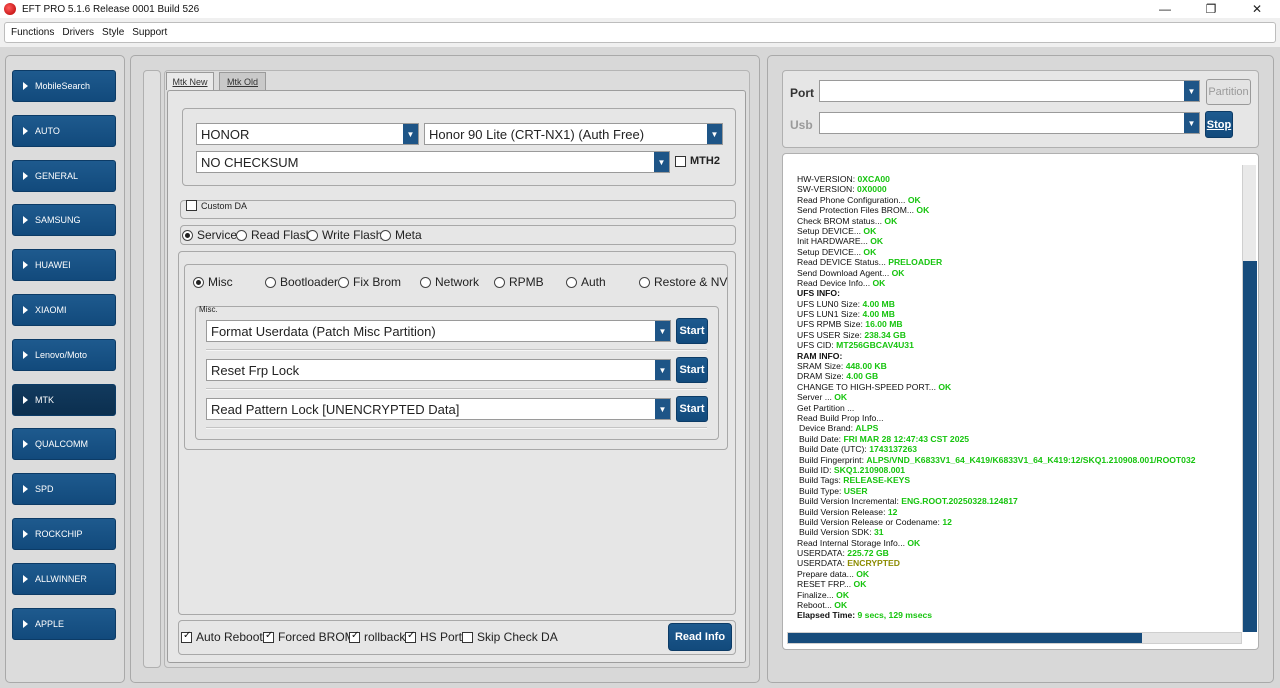 The image size is (1280, 688). What do you see at coordinates (309, 637) in the screenshot?
I see `forced-brom-checkbox: Forced BROM` at bounding box center [309, 637].